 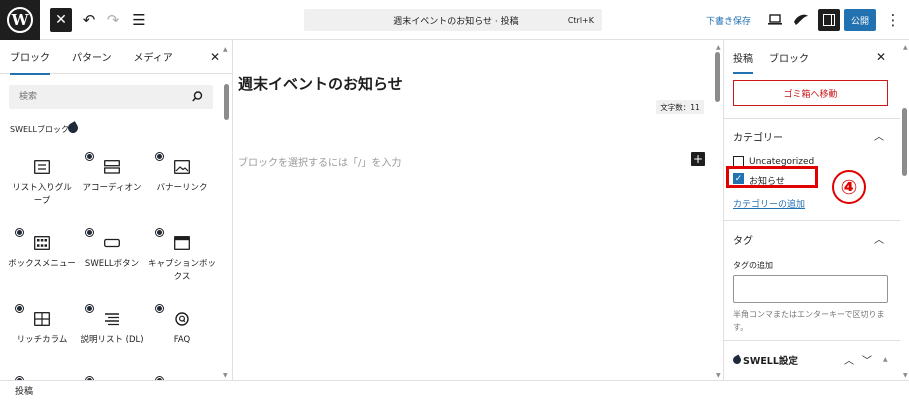 I want to click on word-count-badge: 文字数：11, so click(x=680, y=107).